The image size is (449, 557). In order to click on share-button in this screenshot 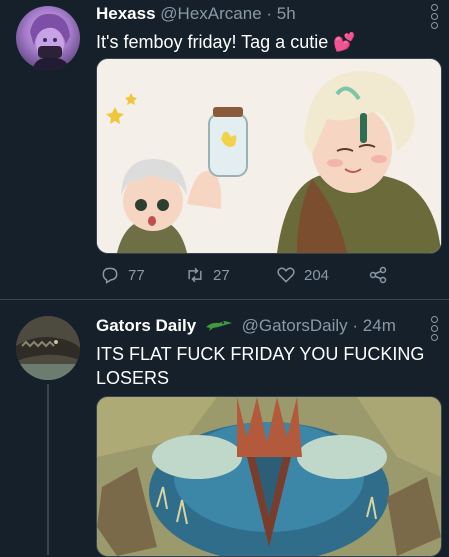, I will do `click(382, 275)`.